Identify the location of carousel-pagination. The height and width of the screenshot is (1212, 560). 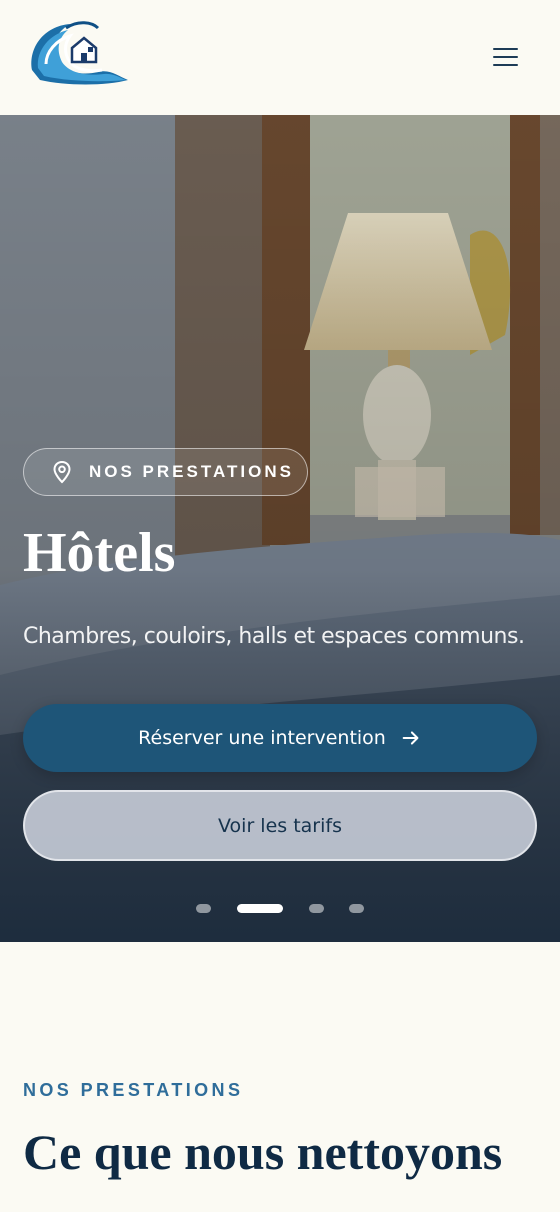
(280, 909).